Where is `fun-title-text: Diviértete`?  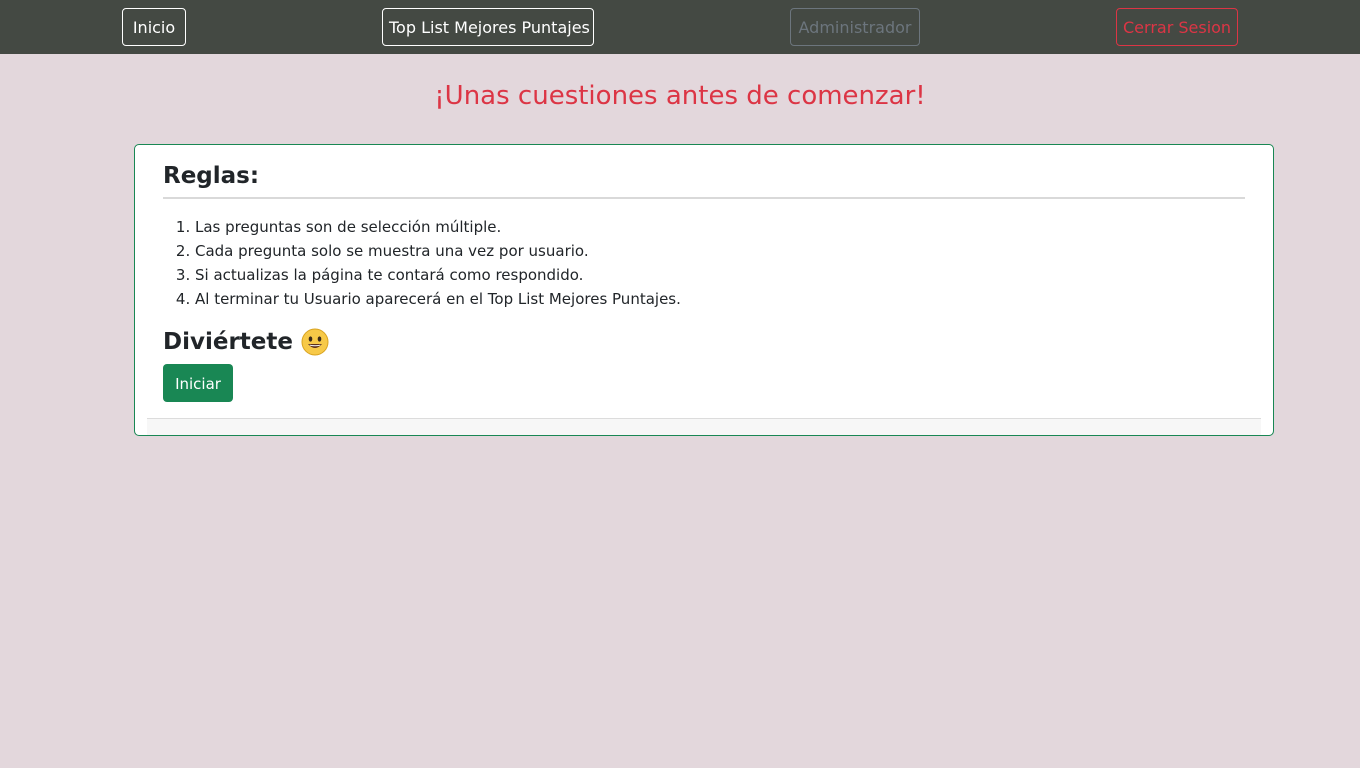
fun-title-text: Diviértete is located at coordinates (228, 342).